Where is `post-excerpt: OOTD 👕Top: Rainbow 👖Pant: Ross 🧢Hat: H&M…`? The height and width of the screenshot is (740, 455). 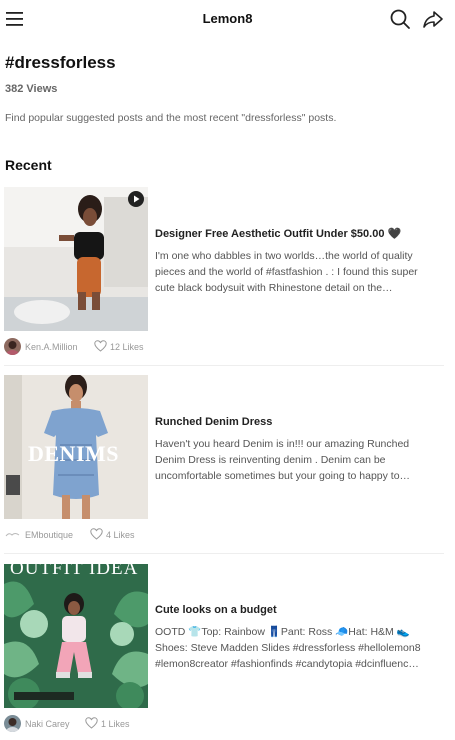
post-excerpt: OOTD 👕Top: Rainbow 👖Pant: Ross 🧢Hat: H&M… is located at coordinates (300, 648).